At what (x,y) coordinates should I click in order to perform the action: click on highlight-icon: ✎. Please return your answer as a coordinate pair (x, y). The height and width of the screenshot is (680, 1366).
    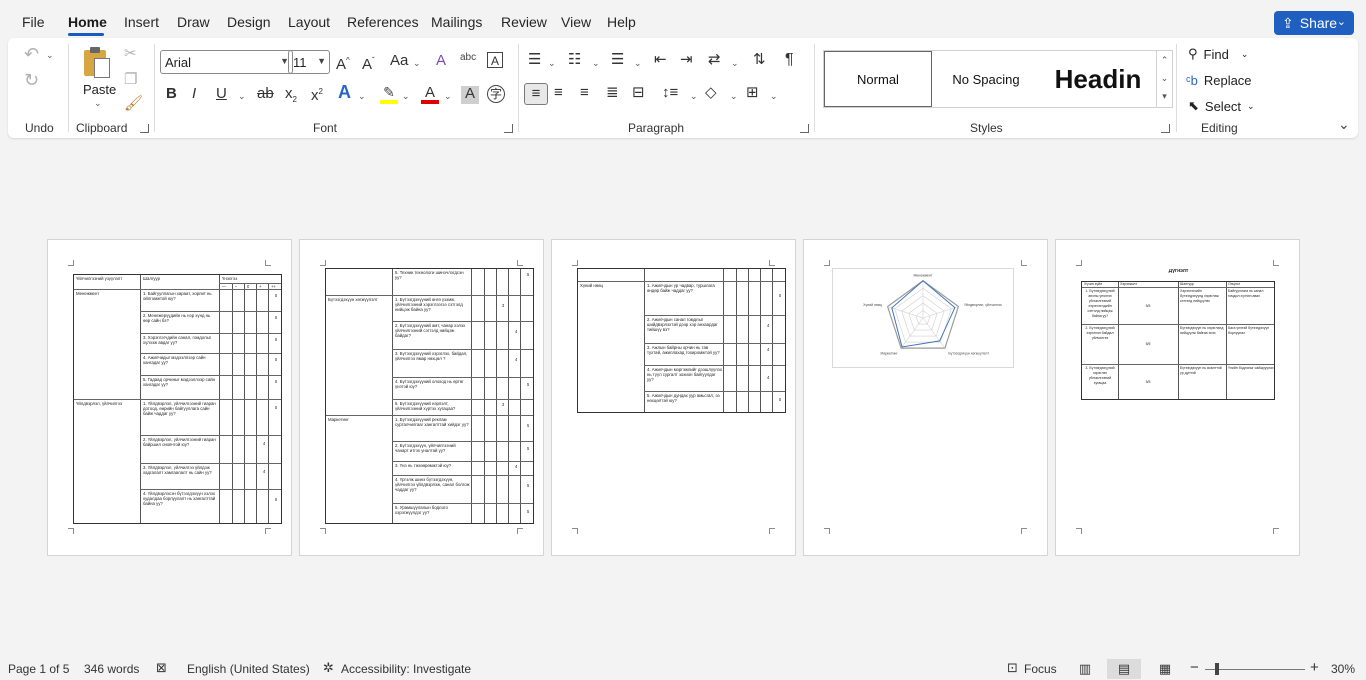
    Looking at the image, I should click on (389, 94).